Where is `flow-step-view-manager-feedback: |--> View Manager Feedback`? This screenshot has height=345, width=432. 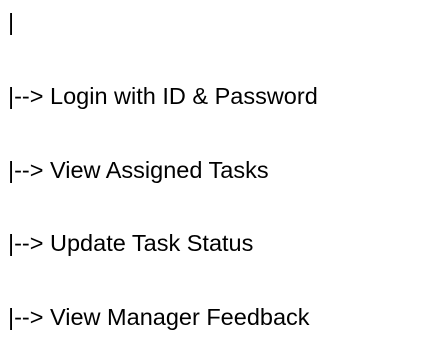
flow-step-view-manager-feedback: |--> View Manager Feedback is located at coordinates (159, 317).